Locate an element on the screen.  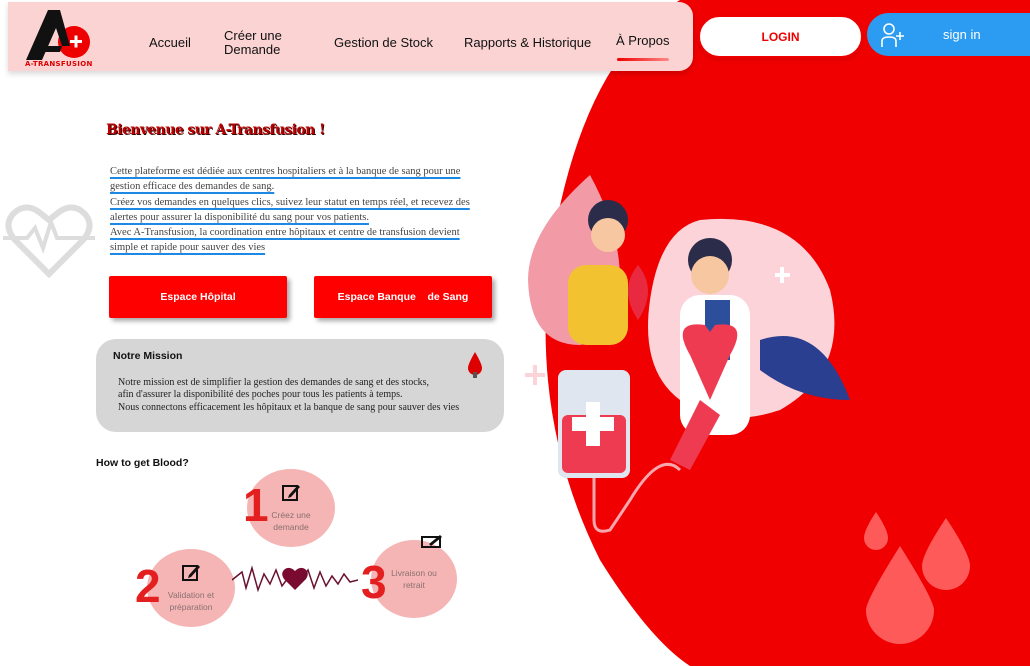
heart-pulse-icon is located at coordinates (49, 241).